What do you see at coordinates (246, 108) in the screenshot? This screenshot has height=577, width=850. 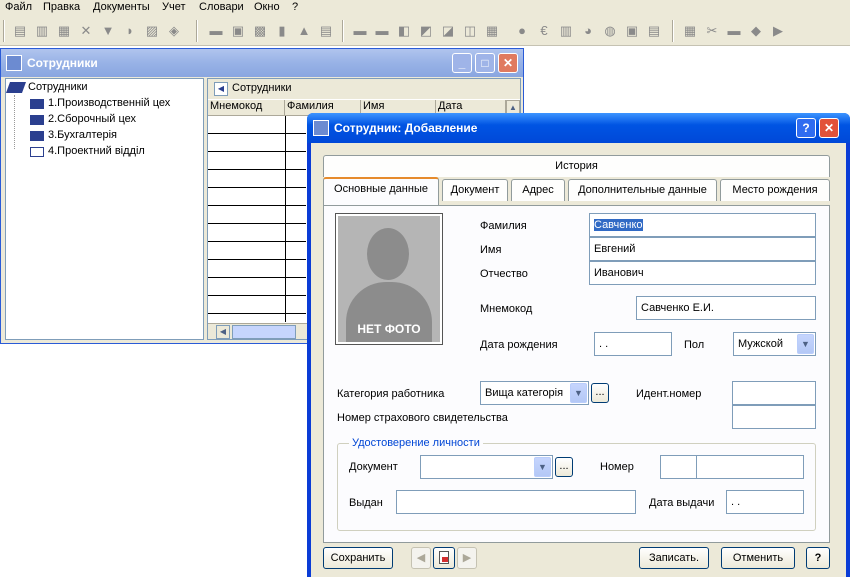 I see `col-mnemo: Мнемокод` at bounding box center [246, 108].